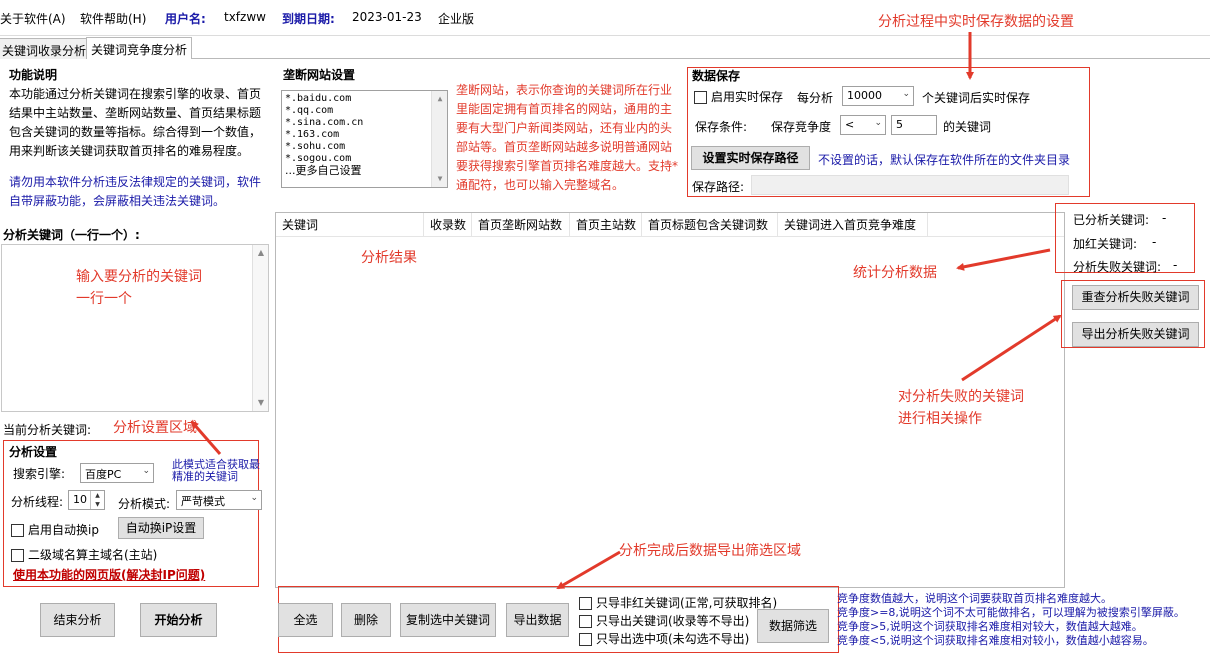  What do you see at coordinates (1003, 259) in the screenshot?
I see `arrow-stats` at bounding box center [1003, 259].